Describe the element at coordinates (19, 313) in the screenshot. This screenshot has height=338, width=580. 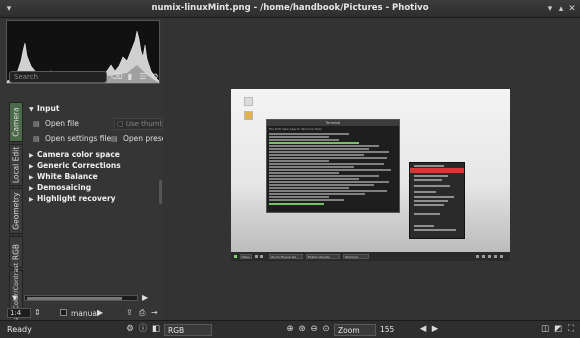
I see `pipe-size-field: 1:4` at that location.